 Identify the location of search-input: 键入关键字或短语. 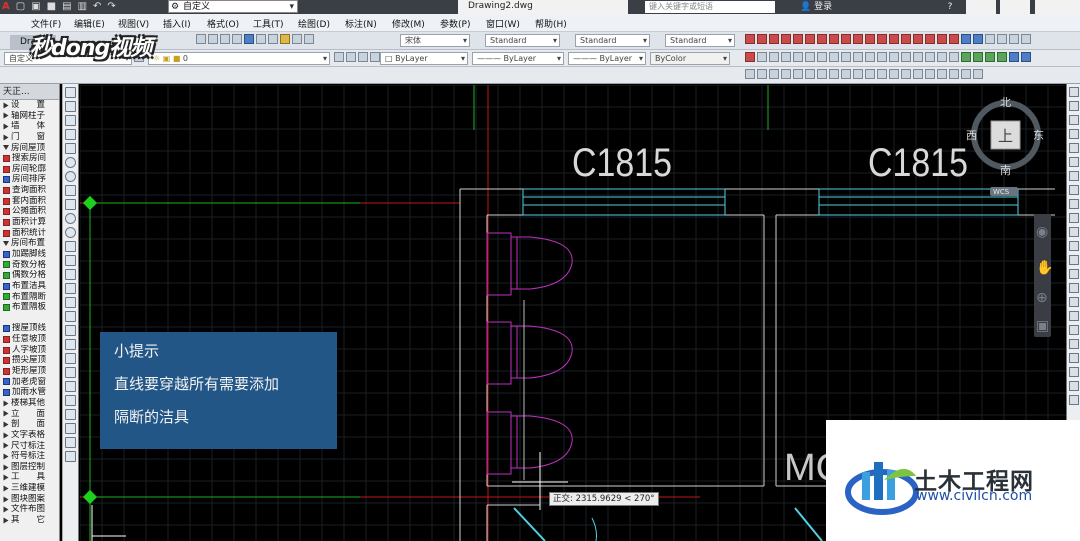
(710, 7).